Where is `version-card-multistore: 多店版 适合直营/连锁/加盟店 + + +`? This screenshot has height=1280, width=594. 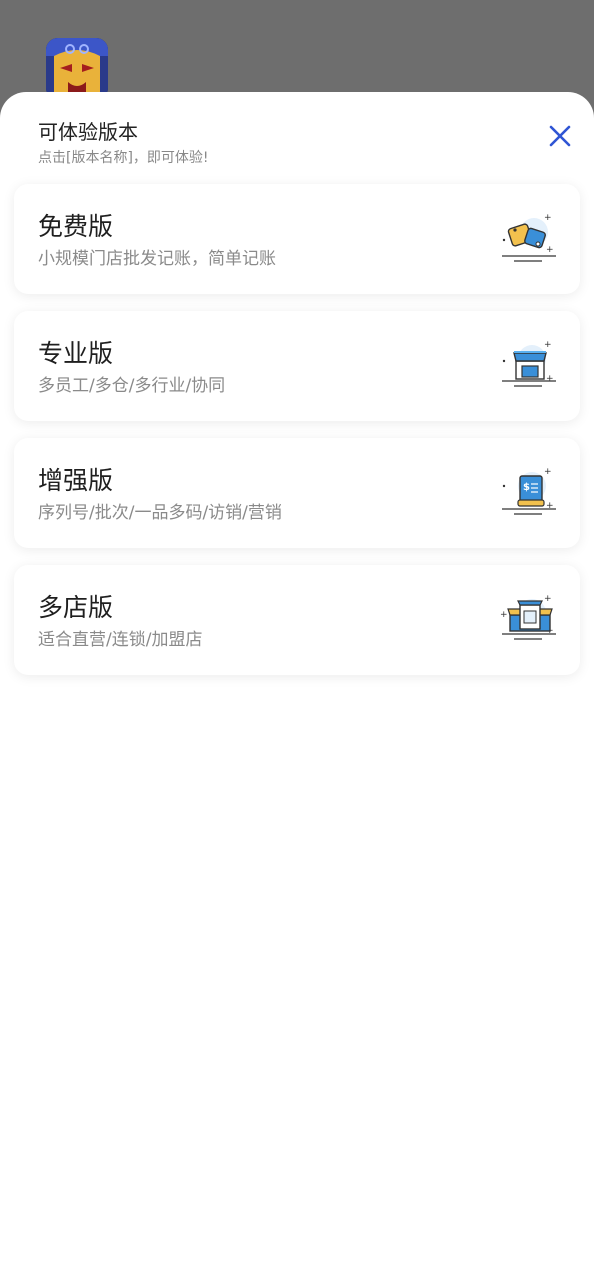
version-card-multistore: 多店版 适合直营/连锁/加盟店 + + + is located at coordinates (297, 620).